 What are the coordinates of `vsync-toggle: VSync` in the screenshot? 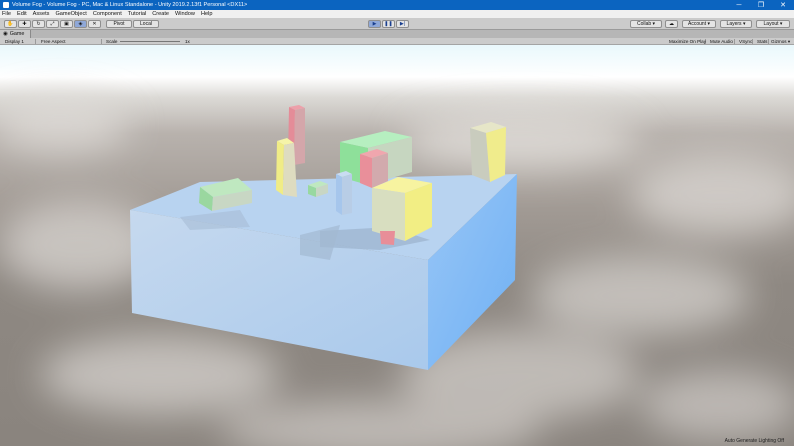 It's located at (744, 41).